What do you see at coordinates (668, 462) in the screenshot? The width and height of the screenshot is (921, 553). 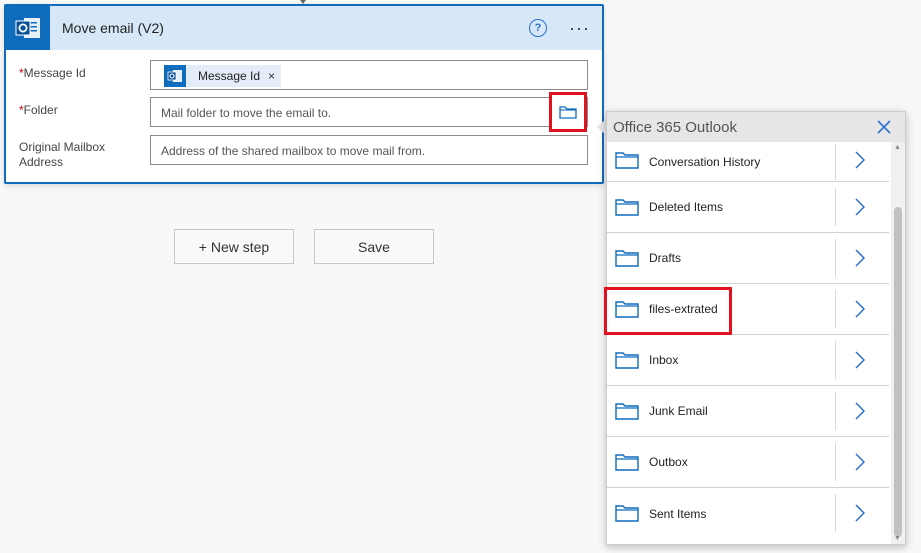 I see `folder-item-label: Outbox` at bounding box center [668, 462].